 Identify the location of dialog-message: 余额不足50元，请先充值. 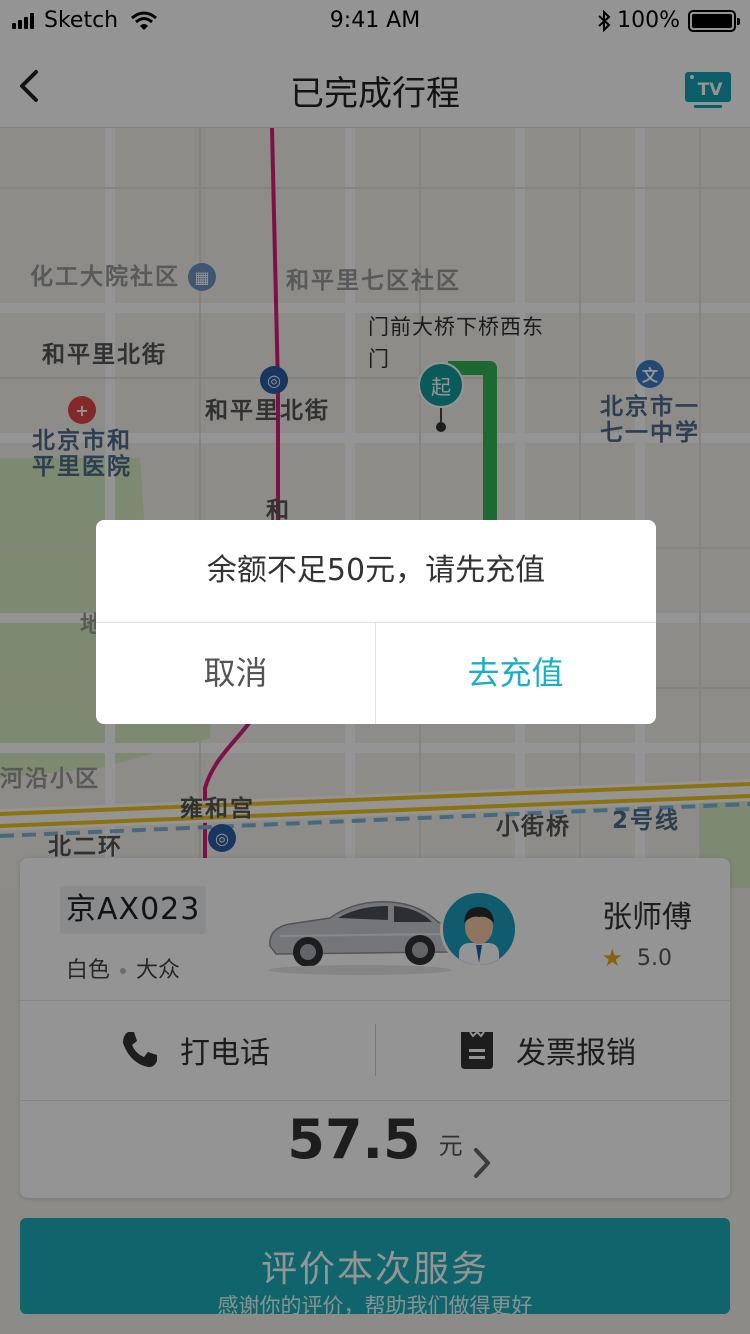
(376, 570).